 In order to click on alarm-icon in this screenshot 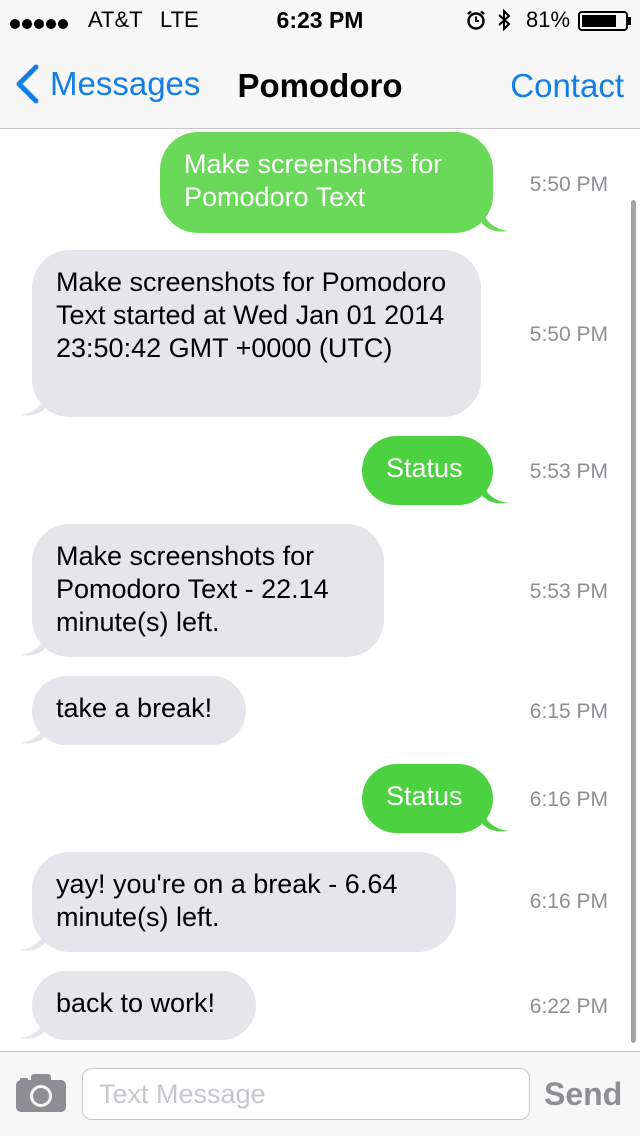, I will do `click(476, 20)`.